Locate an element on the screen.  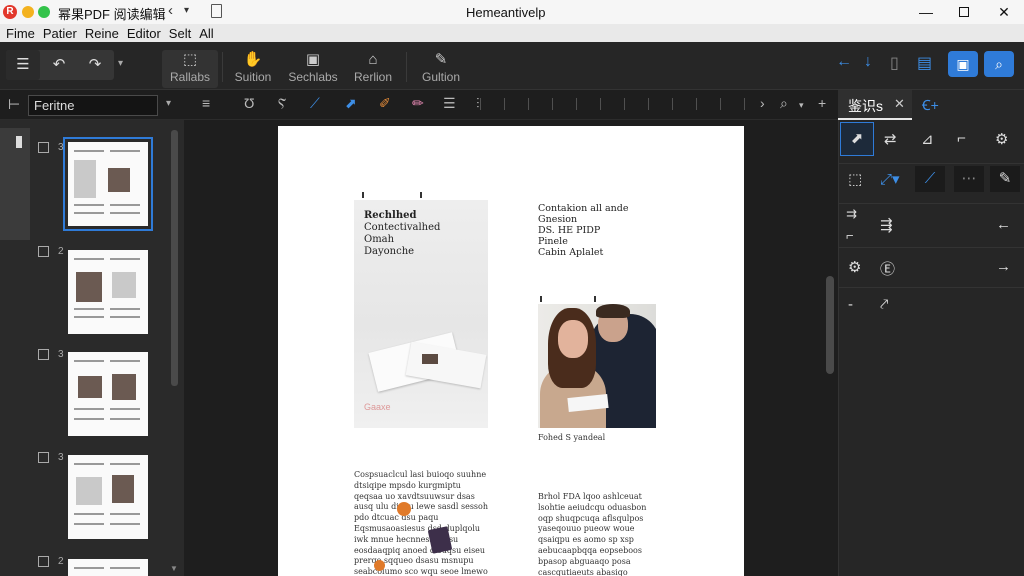
zoom-search-icon: ⌕ is located at coordinates (784, 103).